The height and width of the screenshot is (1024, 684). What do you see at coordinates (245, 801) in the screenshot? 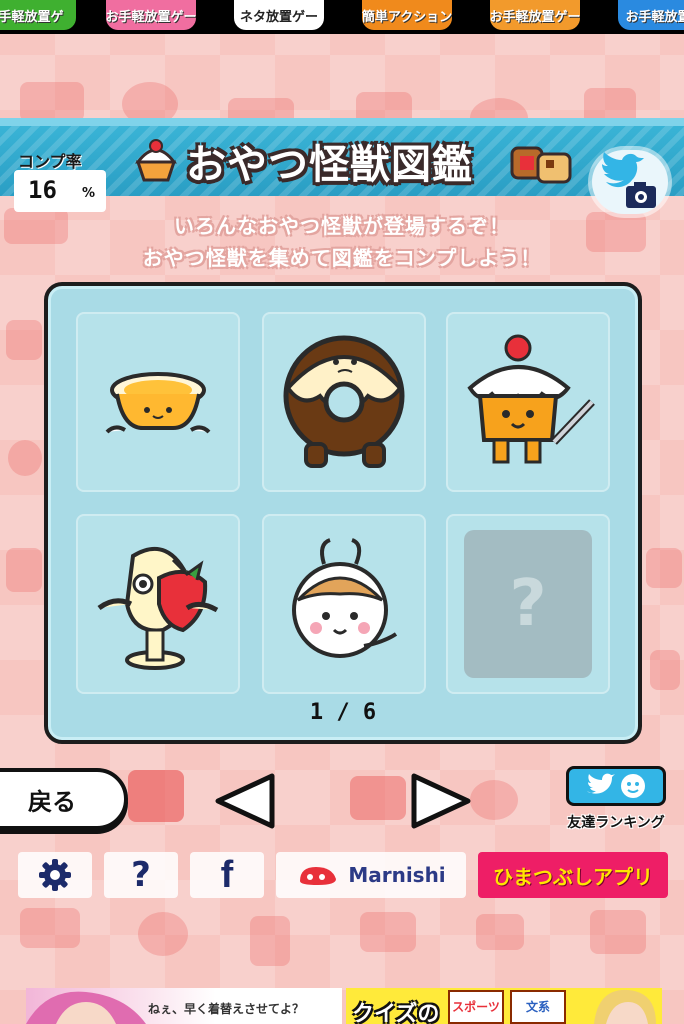
I see `left-arrow-icon` at bounding box center [245, 801].